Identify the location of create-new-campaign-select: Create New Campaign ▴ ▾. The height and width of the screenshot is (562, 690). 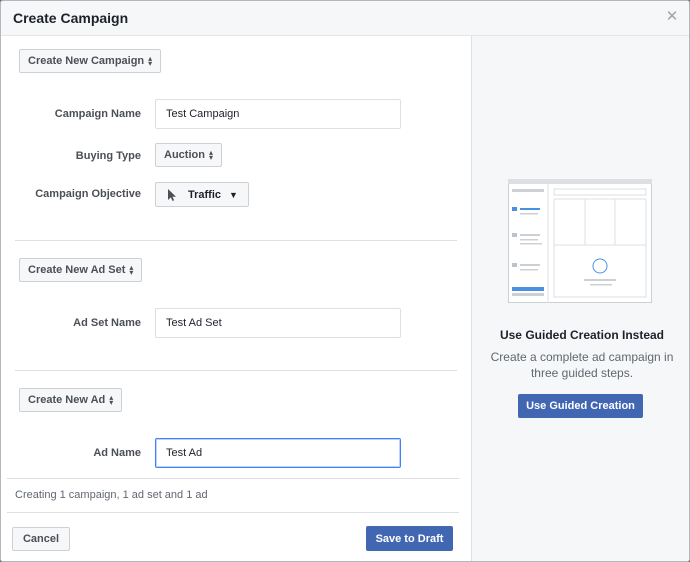
(90, 61).